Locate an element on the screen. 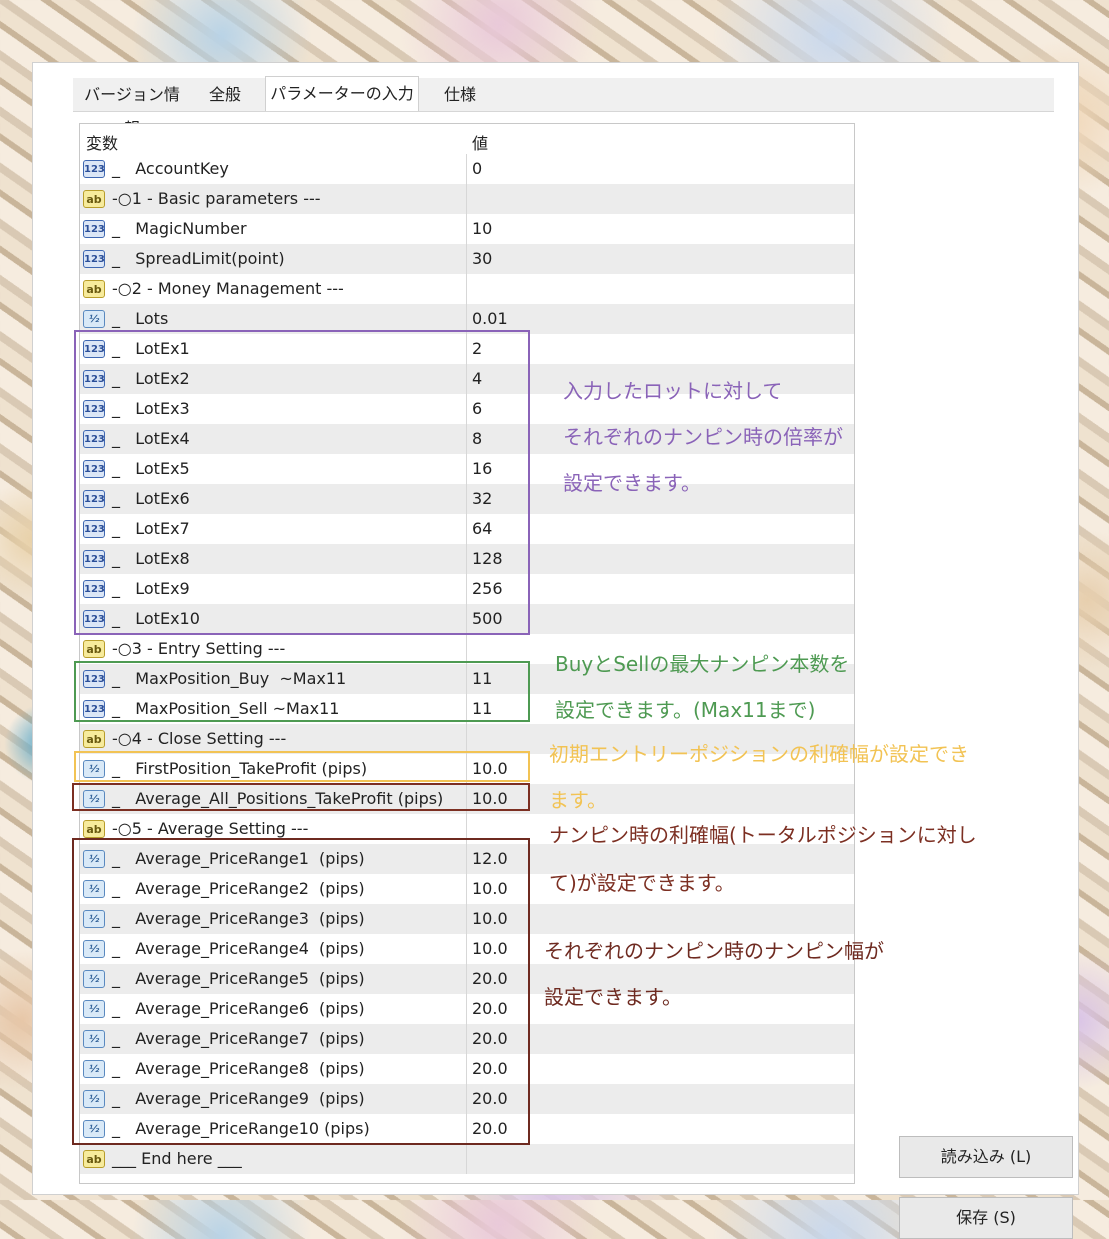 This screenshot has height=1239, width=1109. parameter-name: _ Average_PriceRange4 (pips) is located at coordinates (238, 948).